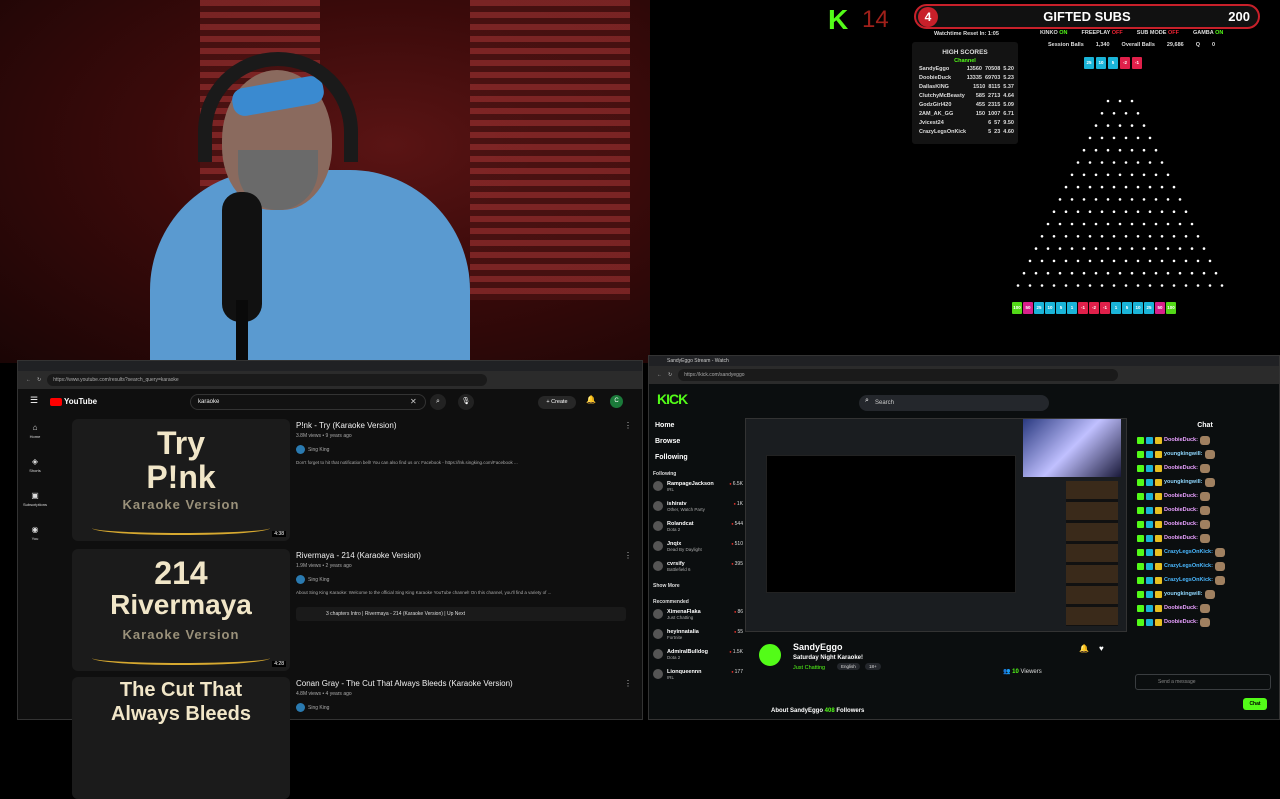 This screenshot has width=1280, height=799. I want to click on channel-item: XimenaFlakaJust Chatting86, so click(698, 619).